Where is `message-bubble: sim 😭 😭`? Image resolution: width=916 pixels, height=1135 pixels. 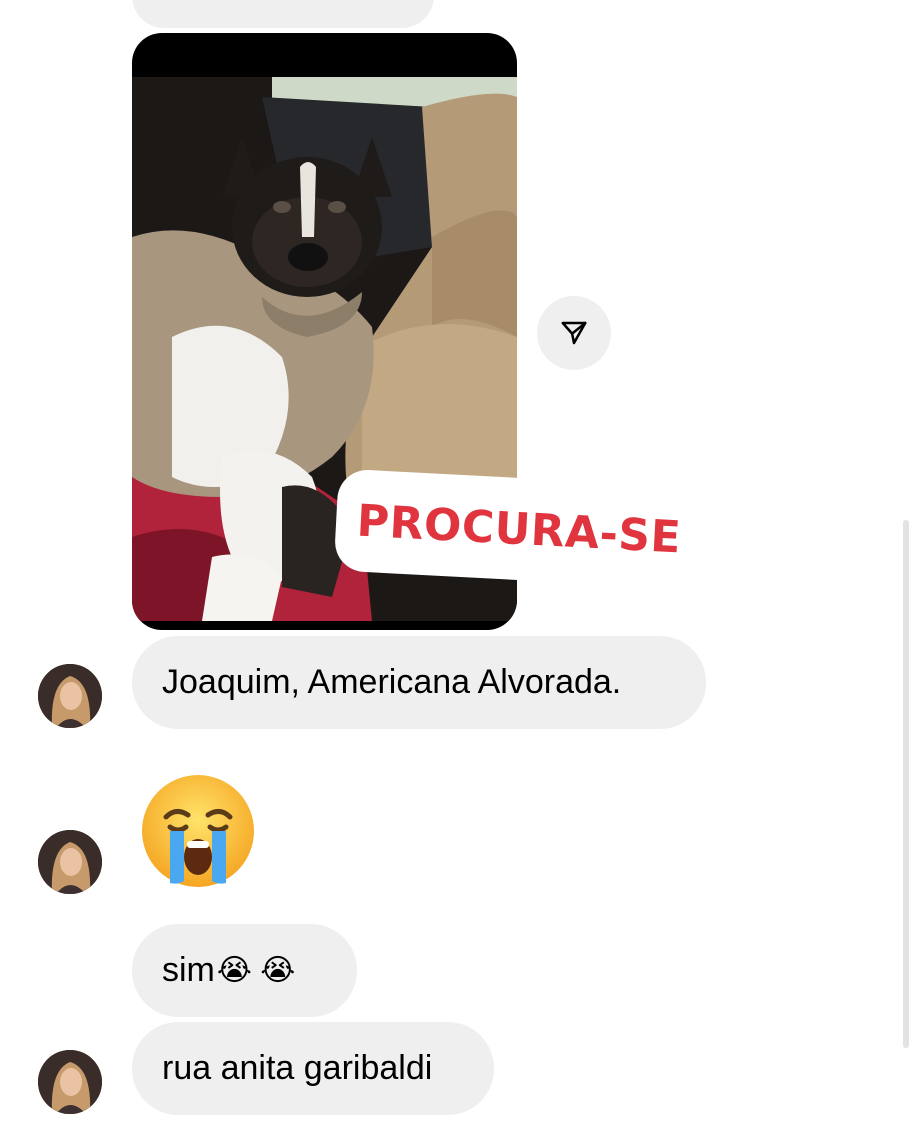 message-bubble: sim 😭 😭 is located at coordinates (244, 970).